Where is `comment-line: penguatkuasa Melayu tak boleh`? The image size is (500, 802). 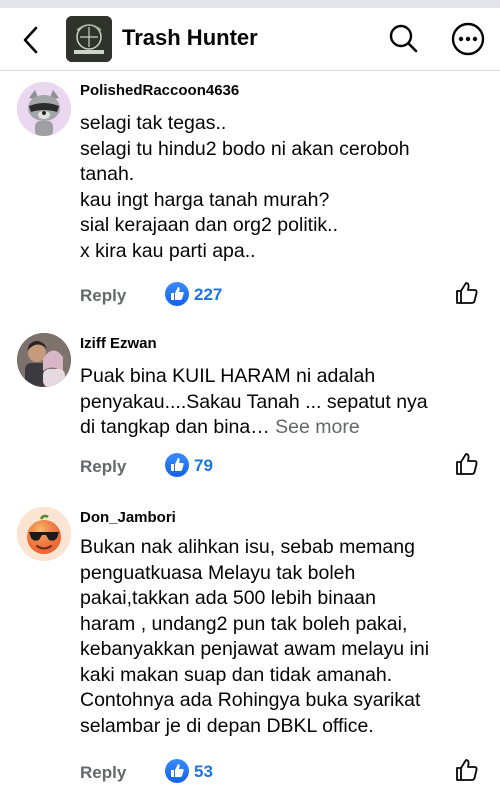
comment-line: penguatkuasa Melayu tak boleh is located at coordinates (218, 572).